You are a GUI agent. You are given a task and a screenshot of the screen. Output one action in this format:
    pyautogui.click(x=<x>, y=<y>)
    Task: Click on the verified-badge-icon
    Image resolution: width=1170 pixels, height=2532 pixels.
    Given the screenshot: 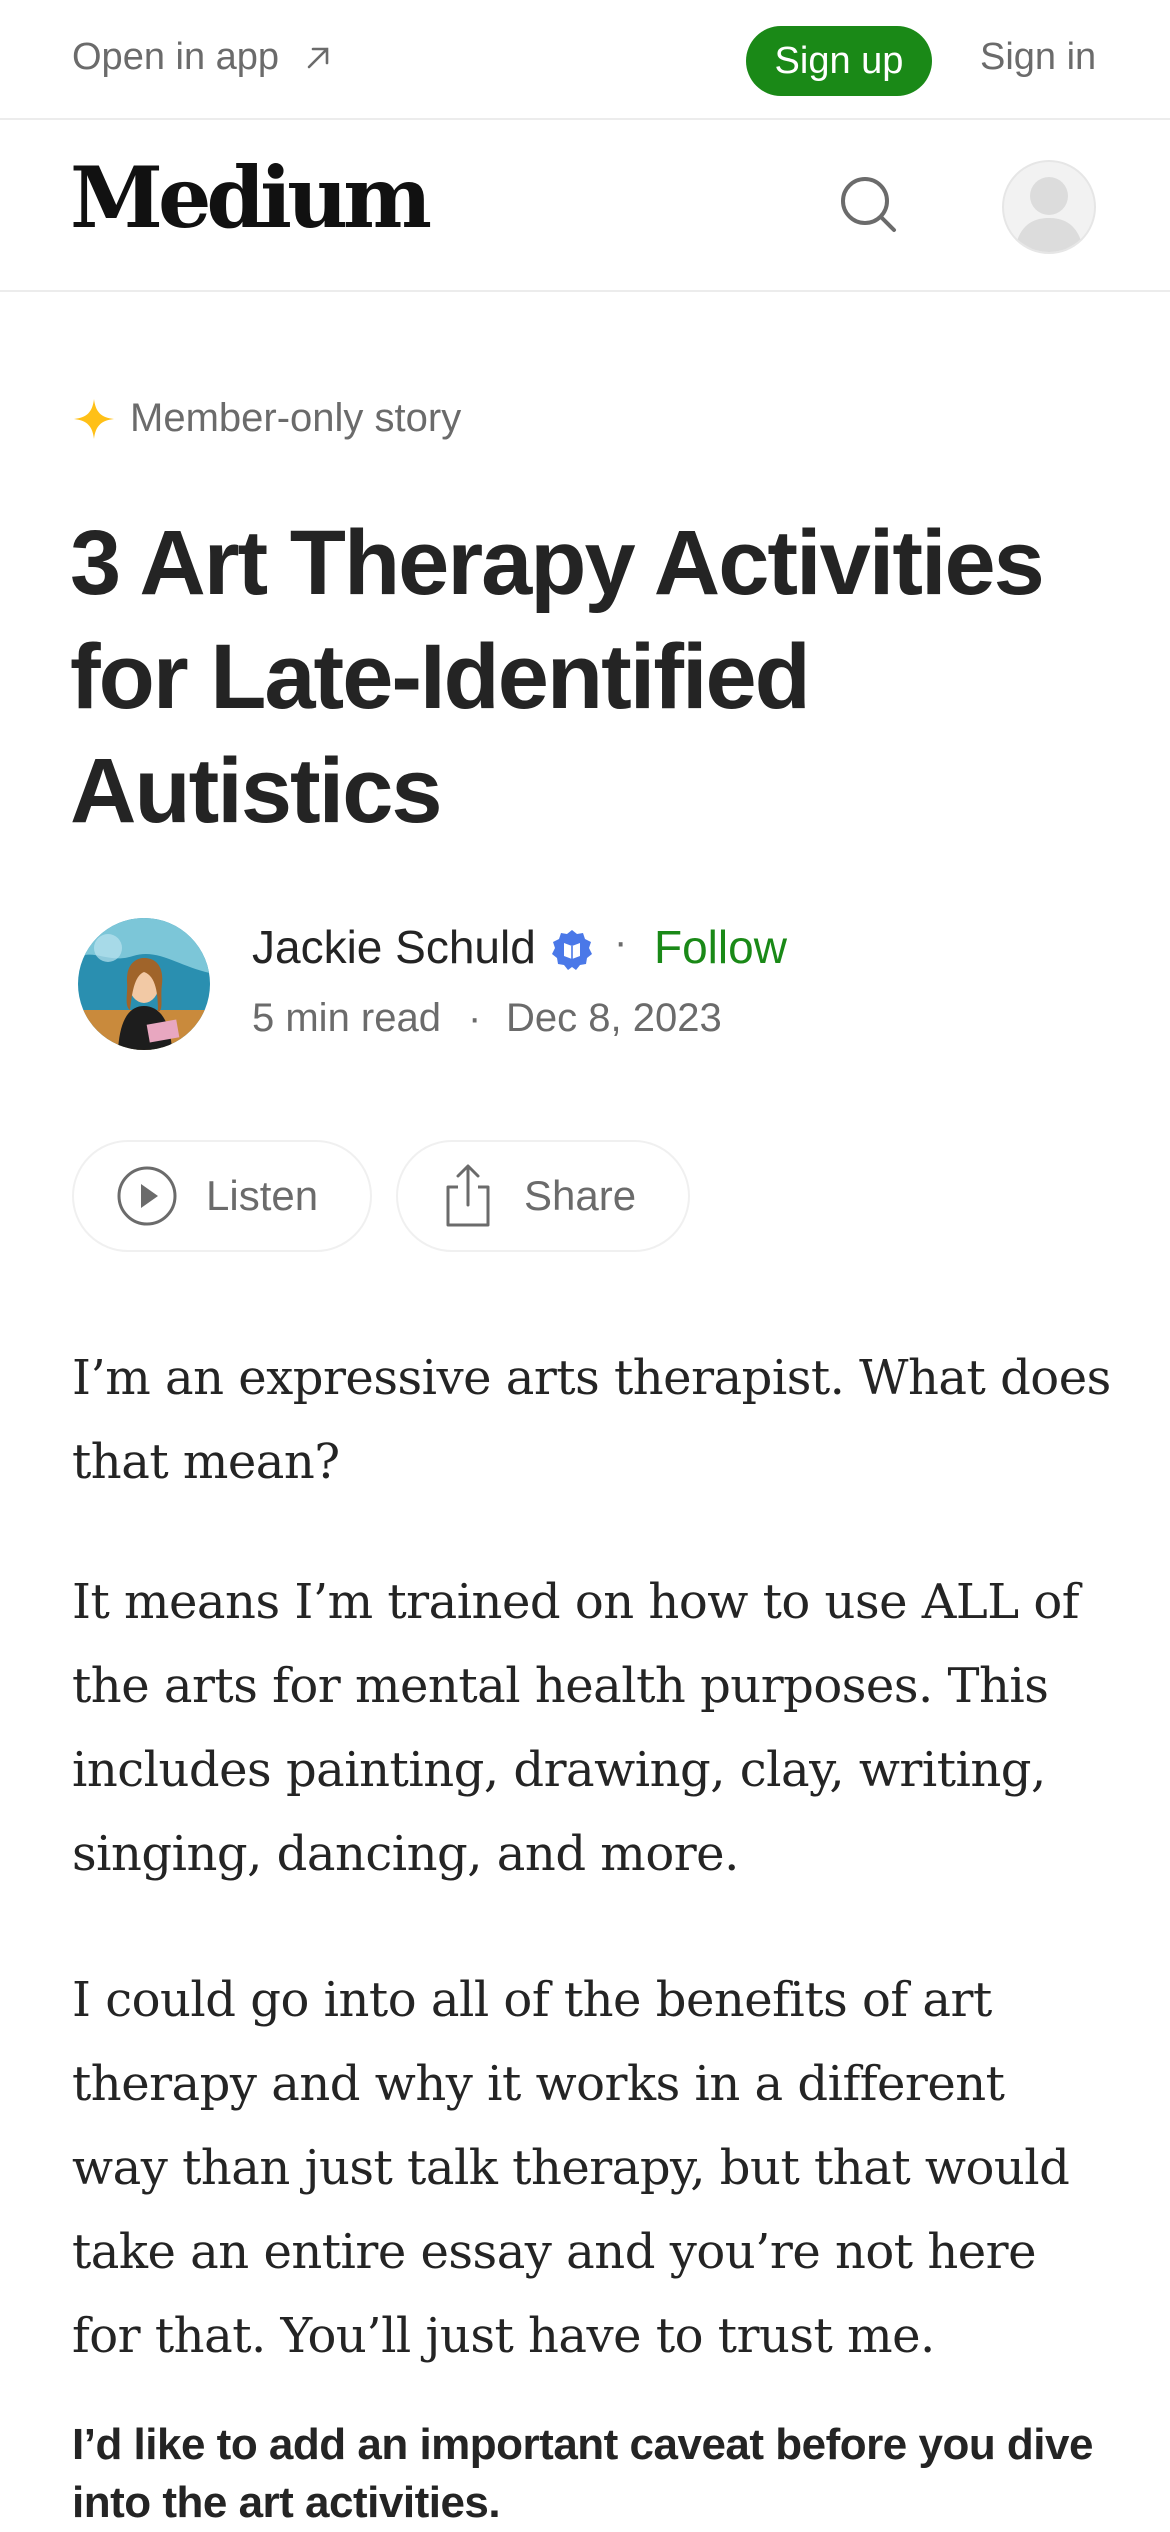 What is the action you would take?
    pyautogui.click(x=572, y=950)
    